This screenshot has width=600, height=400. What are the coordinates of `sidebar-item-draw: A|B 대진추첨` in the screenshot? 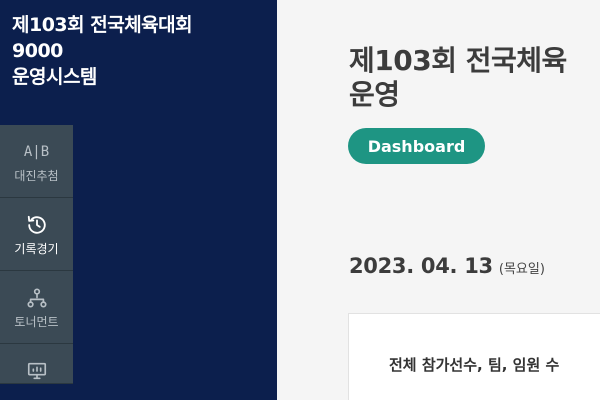 It's located at (36, 161).